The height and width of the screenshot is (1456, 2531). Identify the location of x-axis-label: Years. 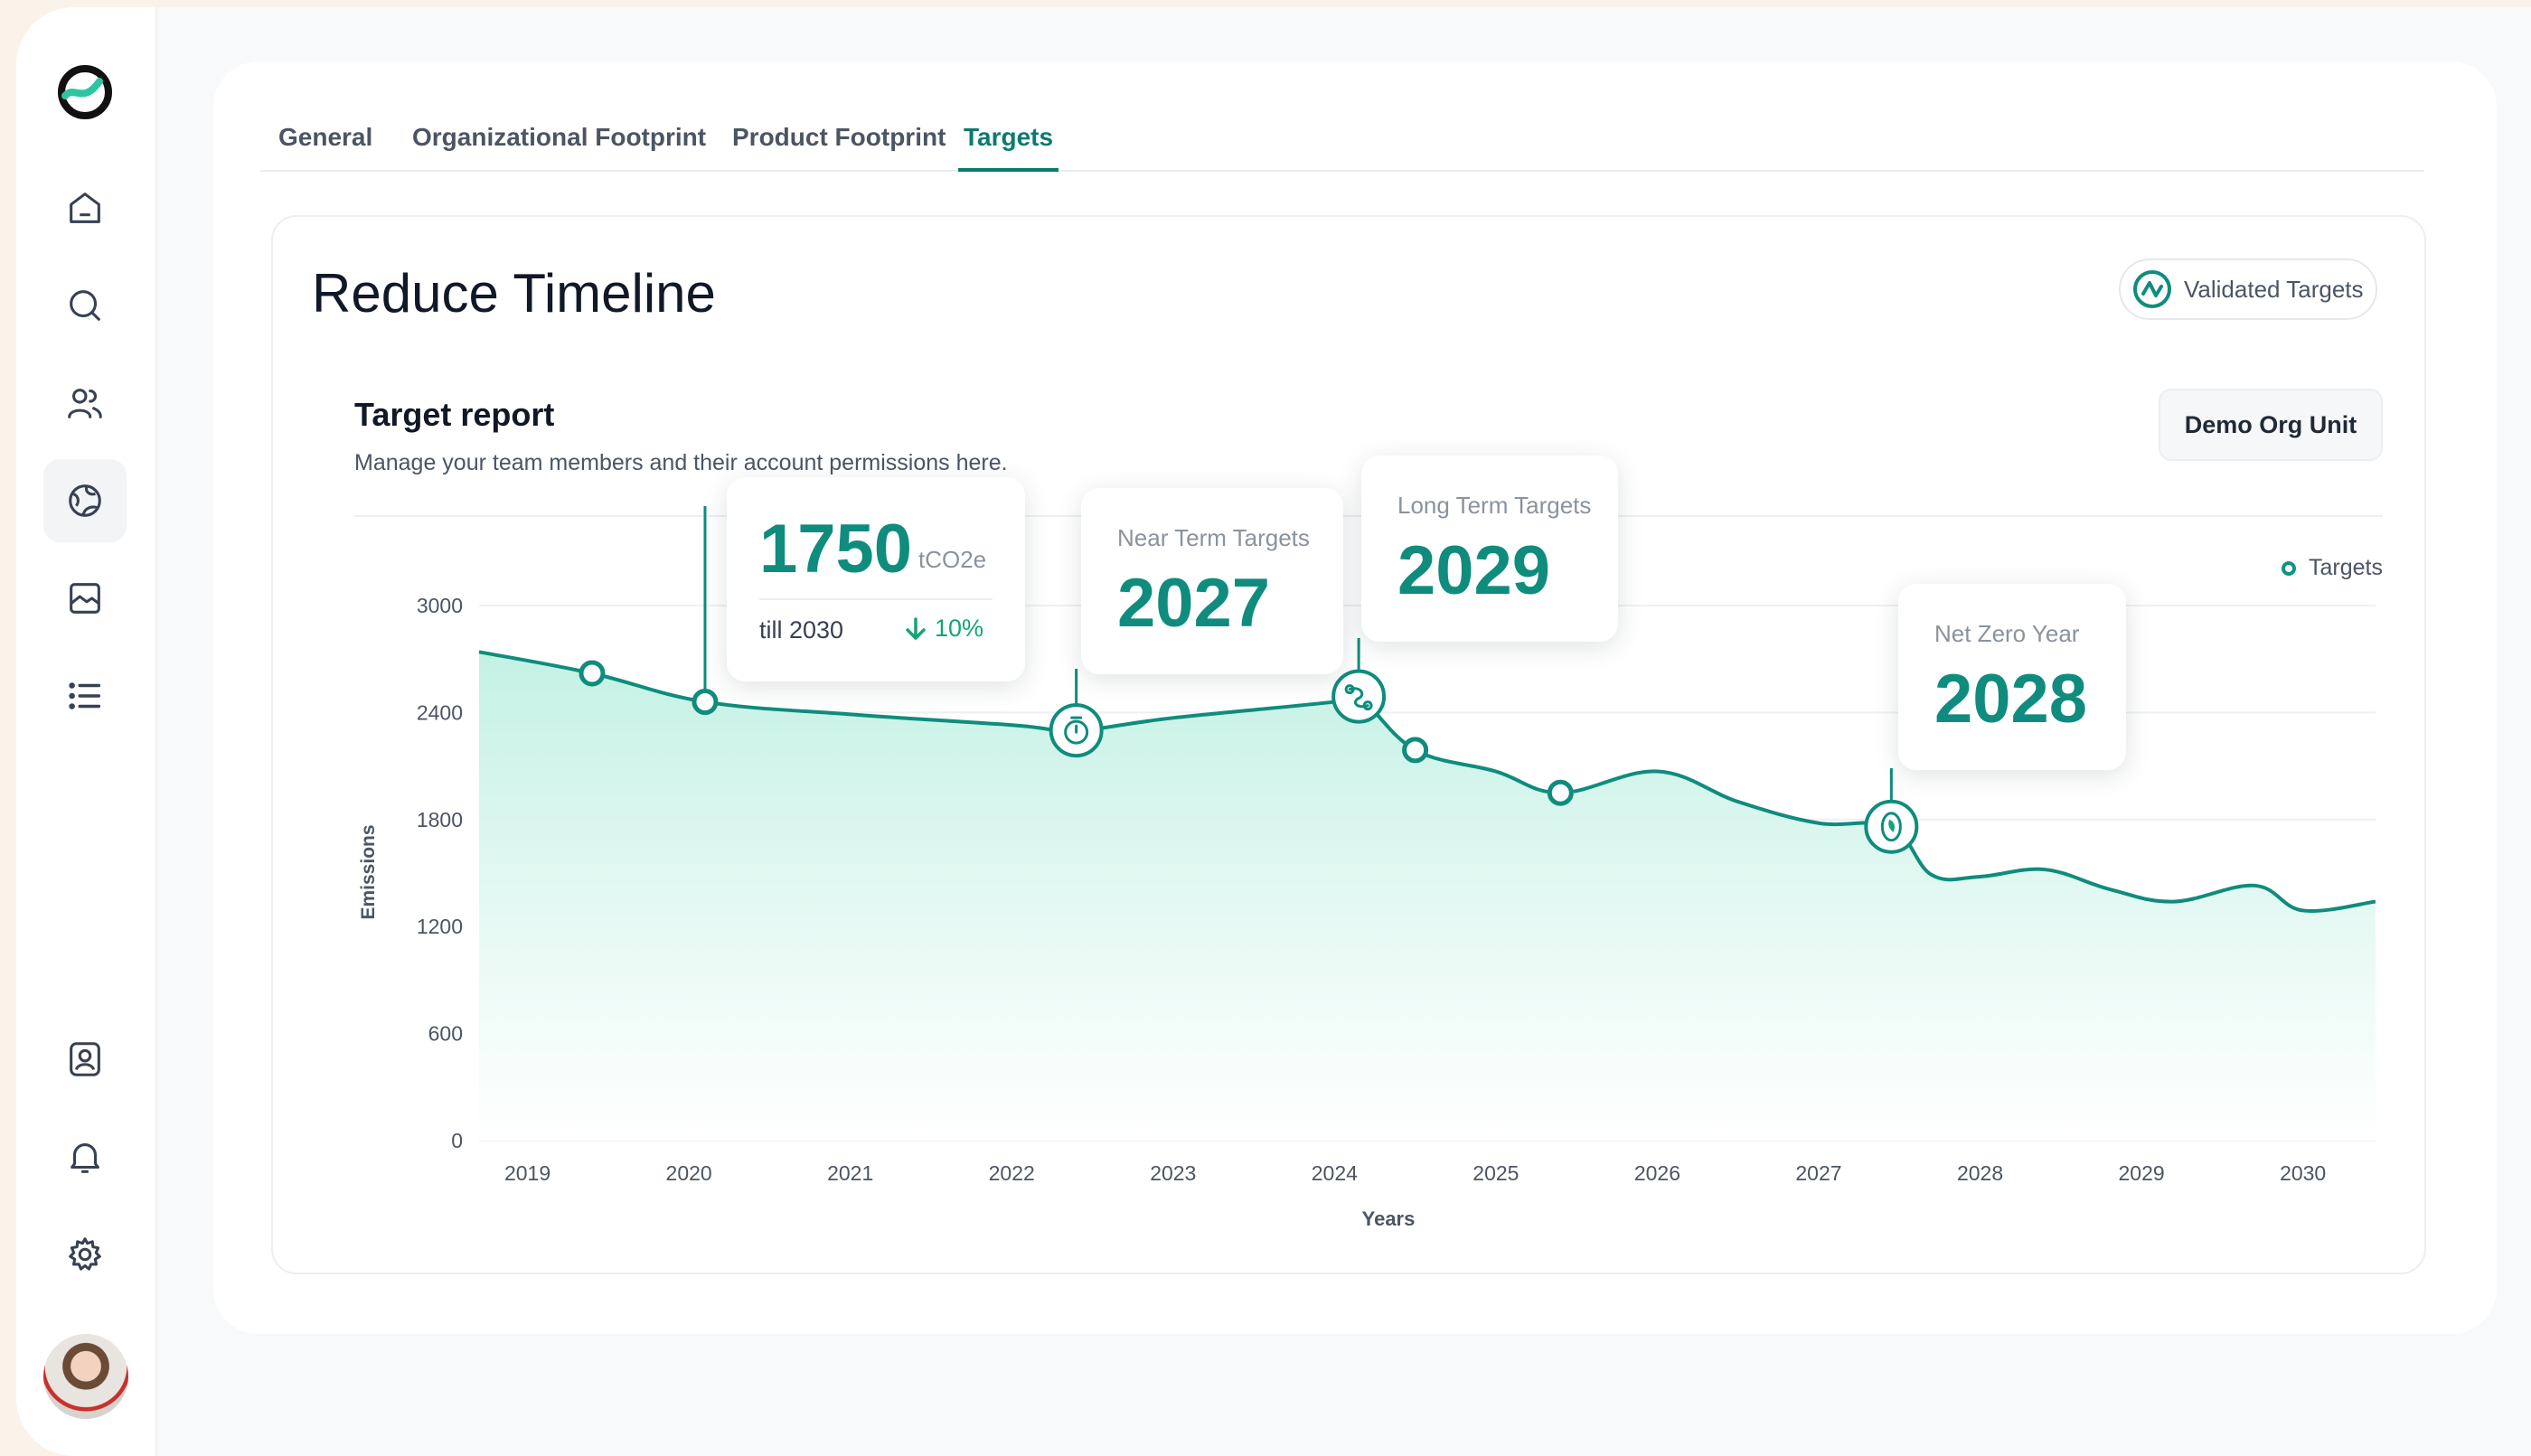
(1389, 1218).